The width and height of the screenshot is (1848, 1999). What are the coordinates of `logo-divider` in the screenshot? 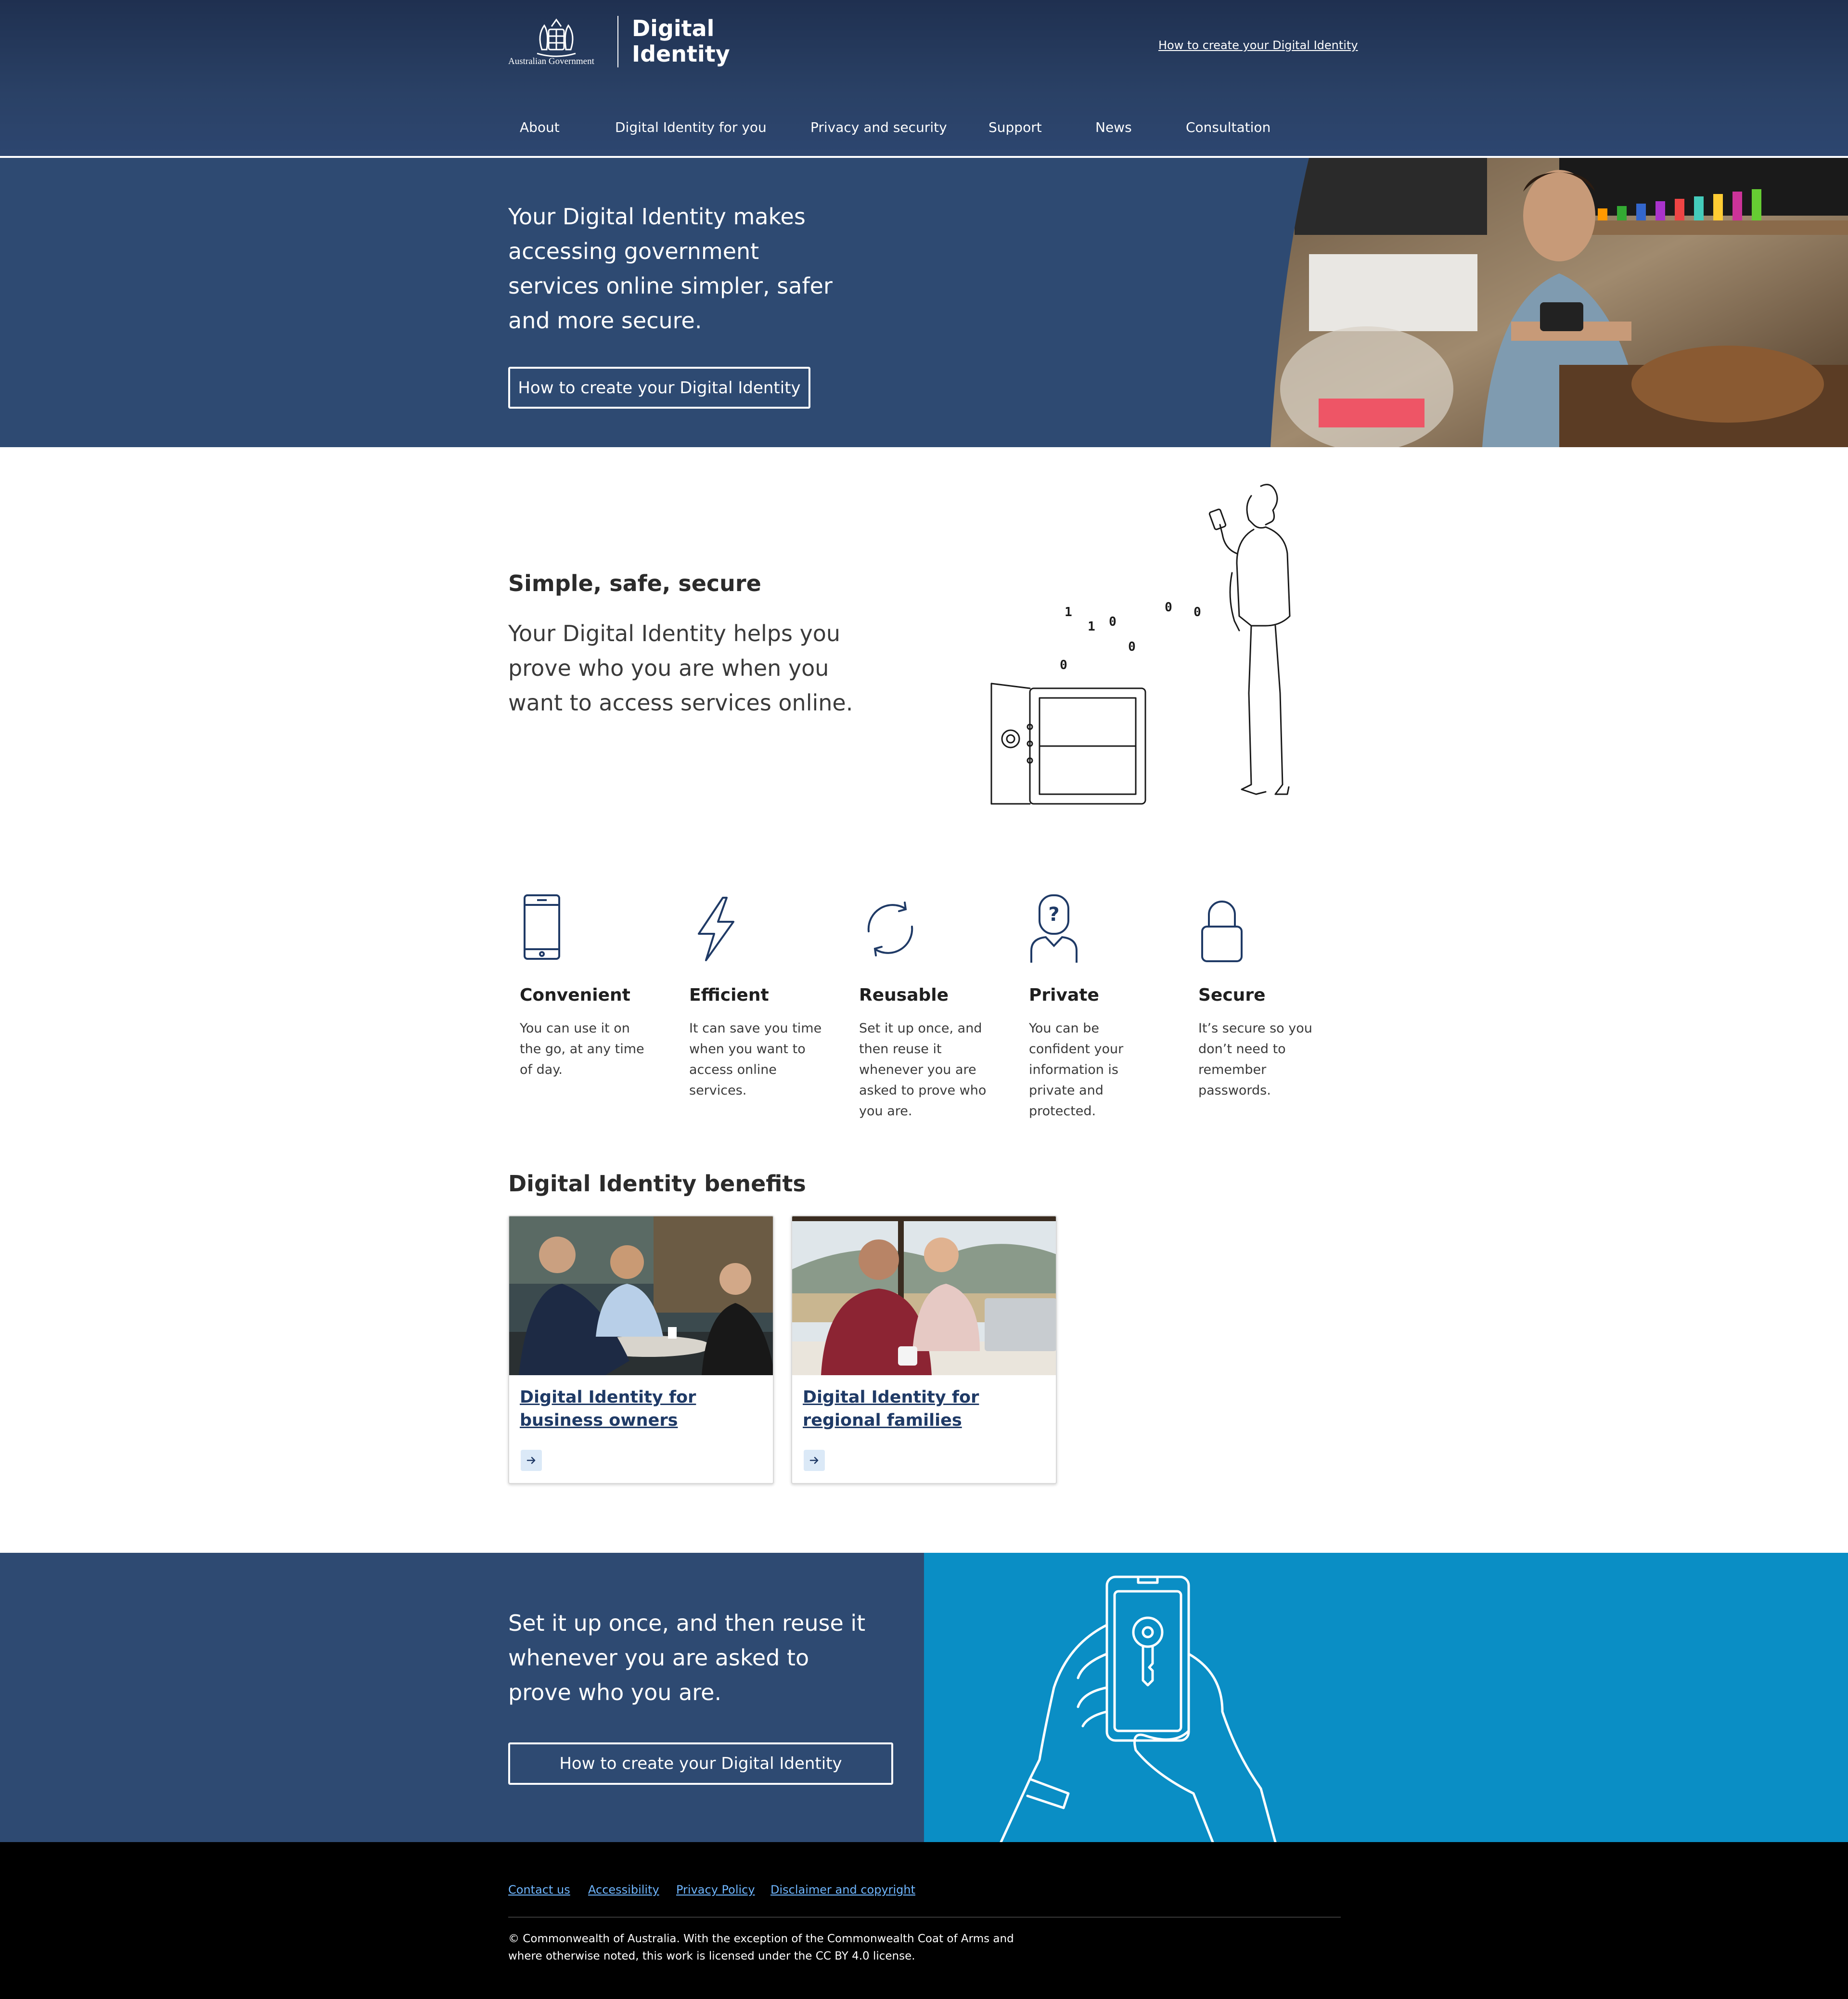 It's located at (617, 42).